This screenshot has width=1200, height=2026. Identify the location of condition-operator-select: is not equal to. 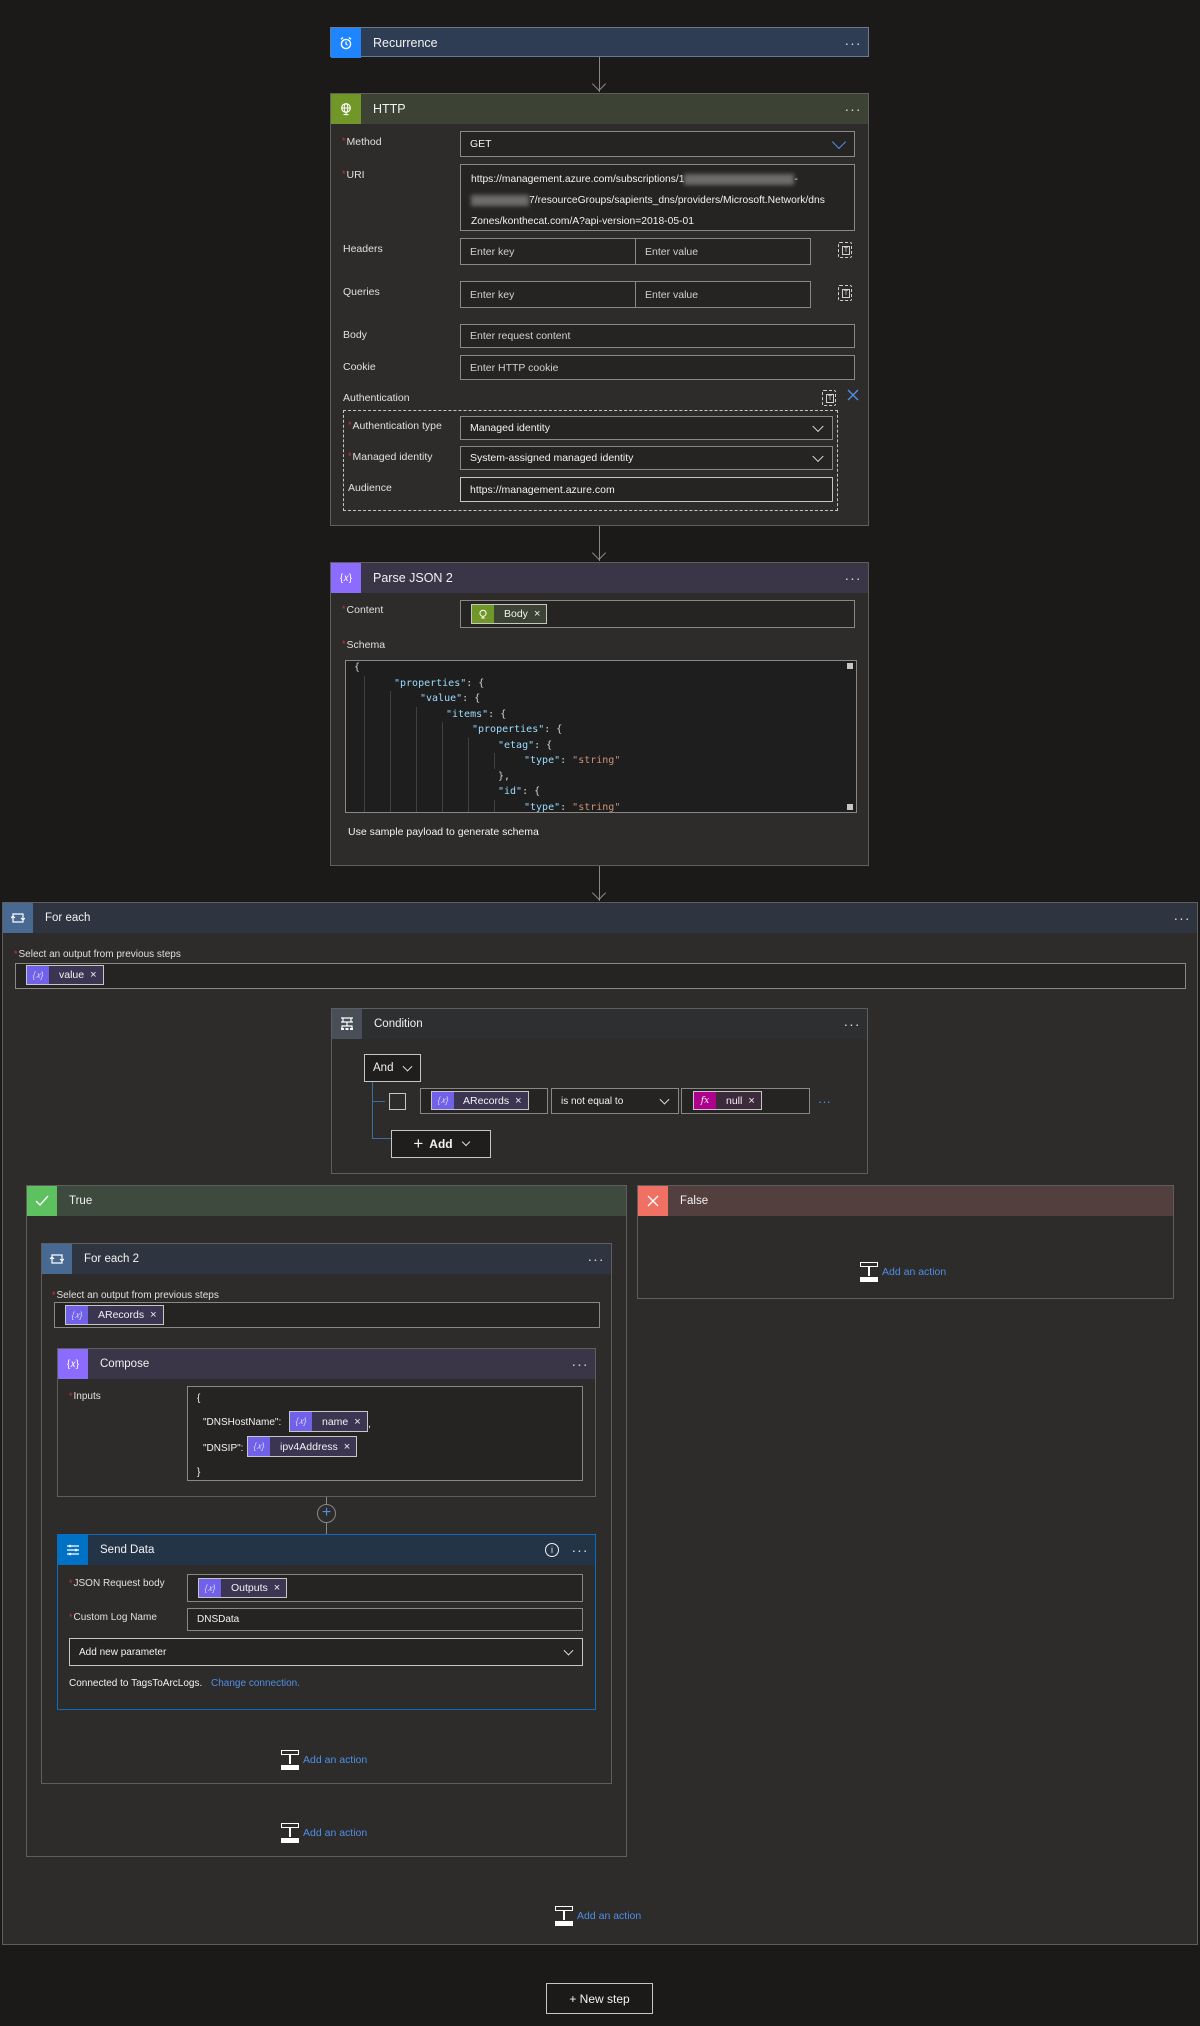
(615, 1101).